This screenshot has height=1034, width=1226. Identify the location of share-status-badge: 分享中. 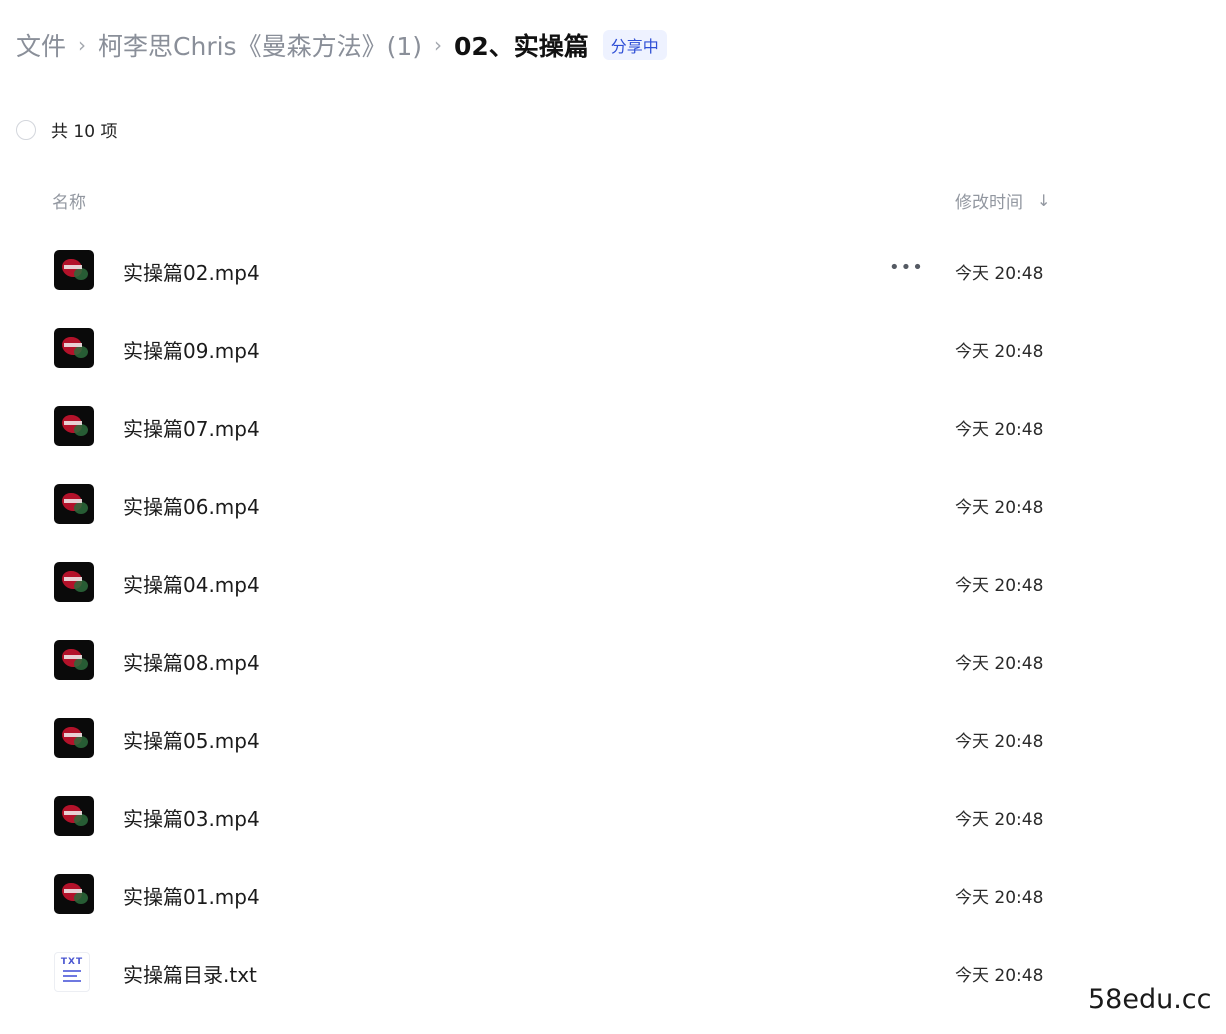
(634, 45).